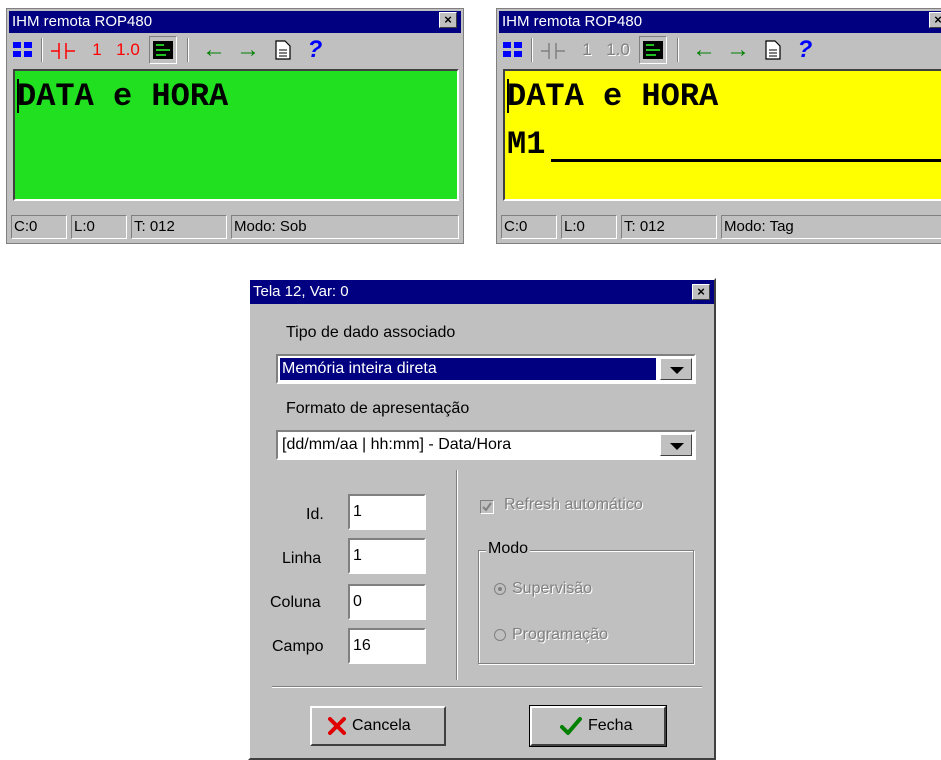  I want to click on lcd-display: DATA e HORA, so click(236, 135).